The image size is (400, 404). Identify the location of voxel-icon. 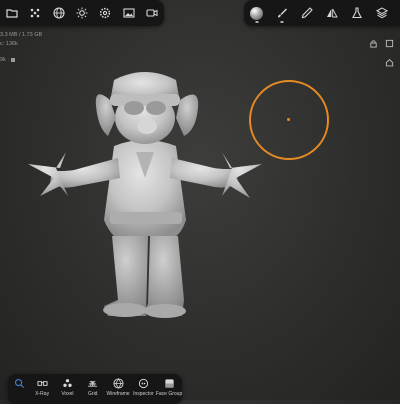
(67, 383).